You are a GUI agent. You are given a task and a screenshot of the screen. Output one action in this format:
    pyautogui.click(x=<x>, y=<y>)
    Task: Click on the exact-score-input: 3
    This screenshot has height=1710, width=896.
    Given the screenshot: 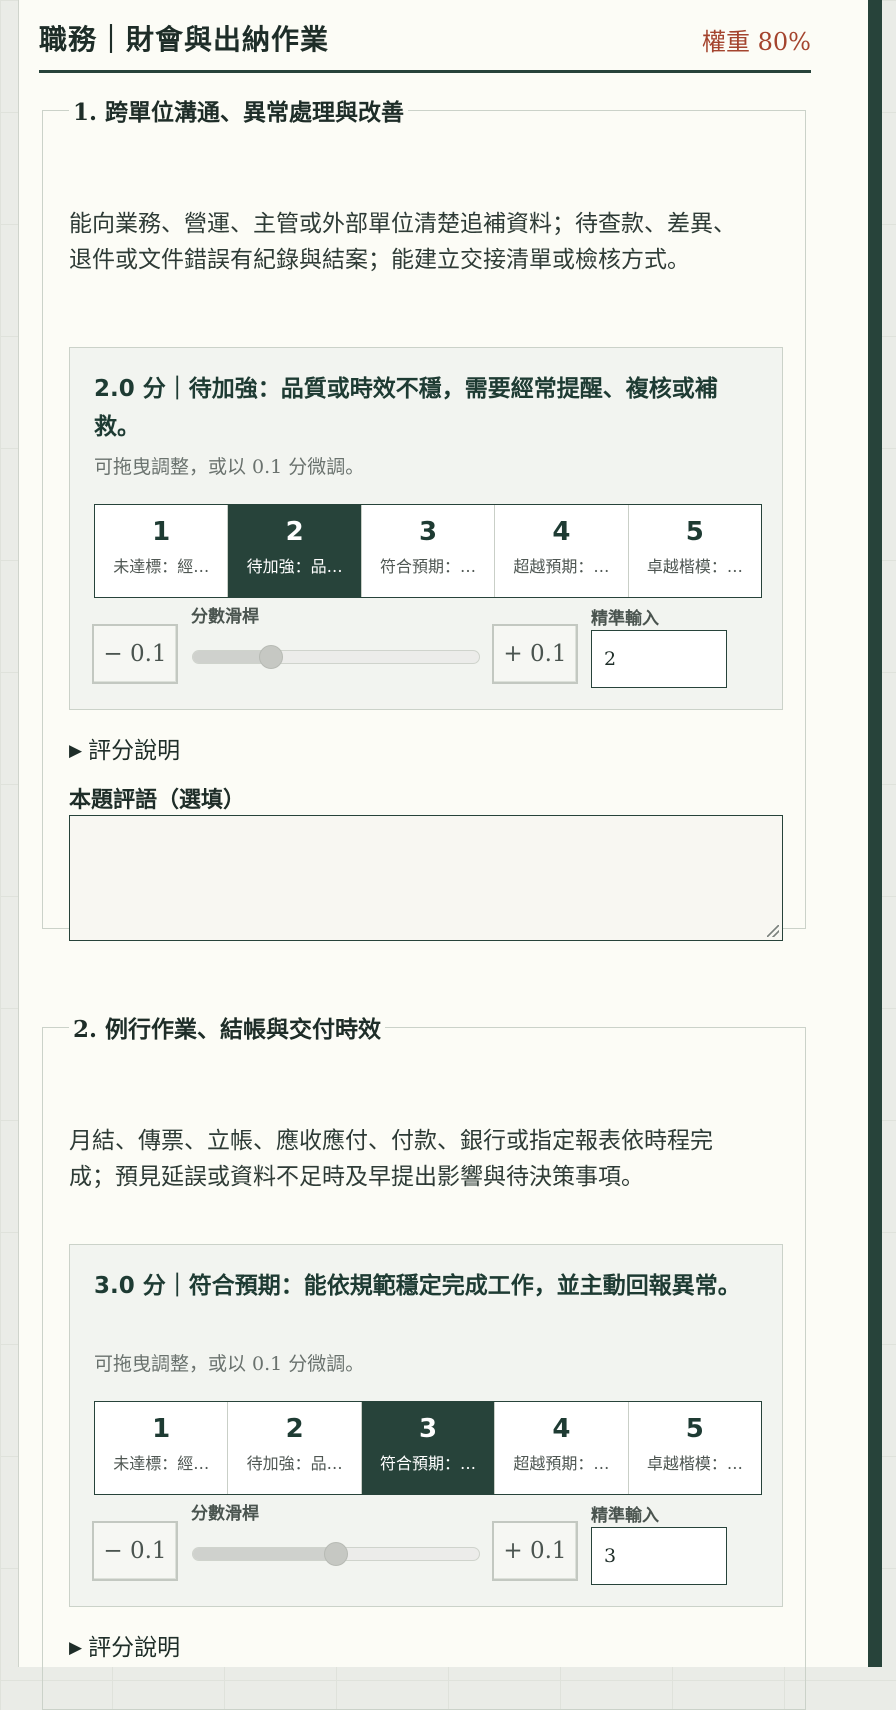 What is the action you would take?
    pyautogui.click(x=659, y=1556)
    